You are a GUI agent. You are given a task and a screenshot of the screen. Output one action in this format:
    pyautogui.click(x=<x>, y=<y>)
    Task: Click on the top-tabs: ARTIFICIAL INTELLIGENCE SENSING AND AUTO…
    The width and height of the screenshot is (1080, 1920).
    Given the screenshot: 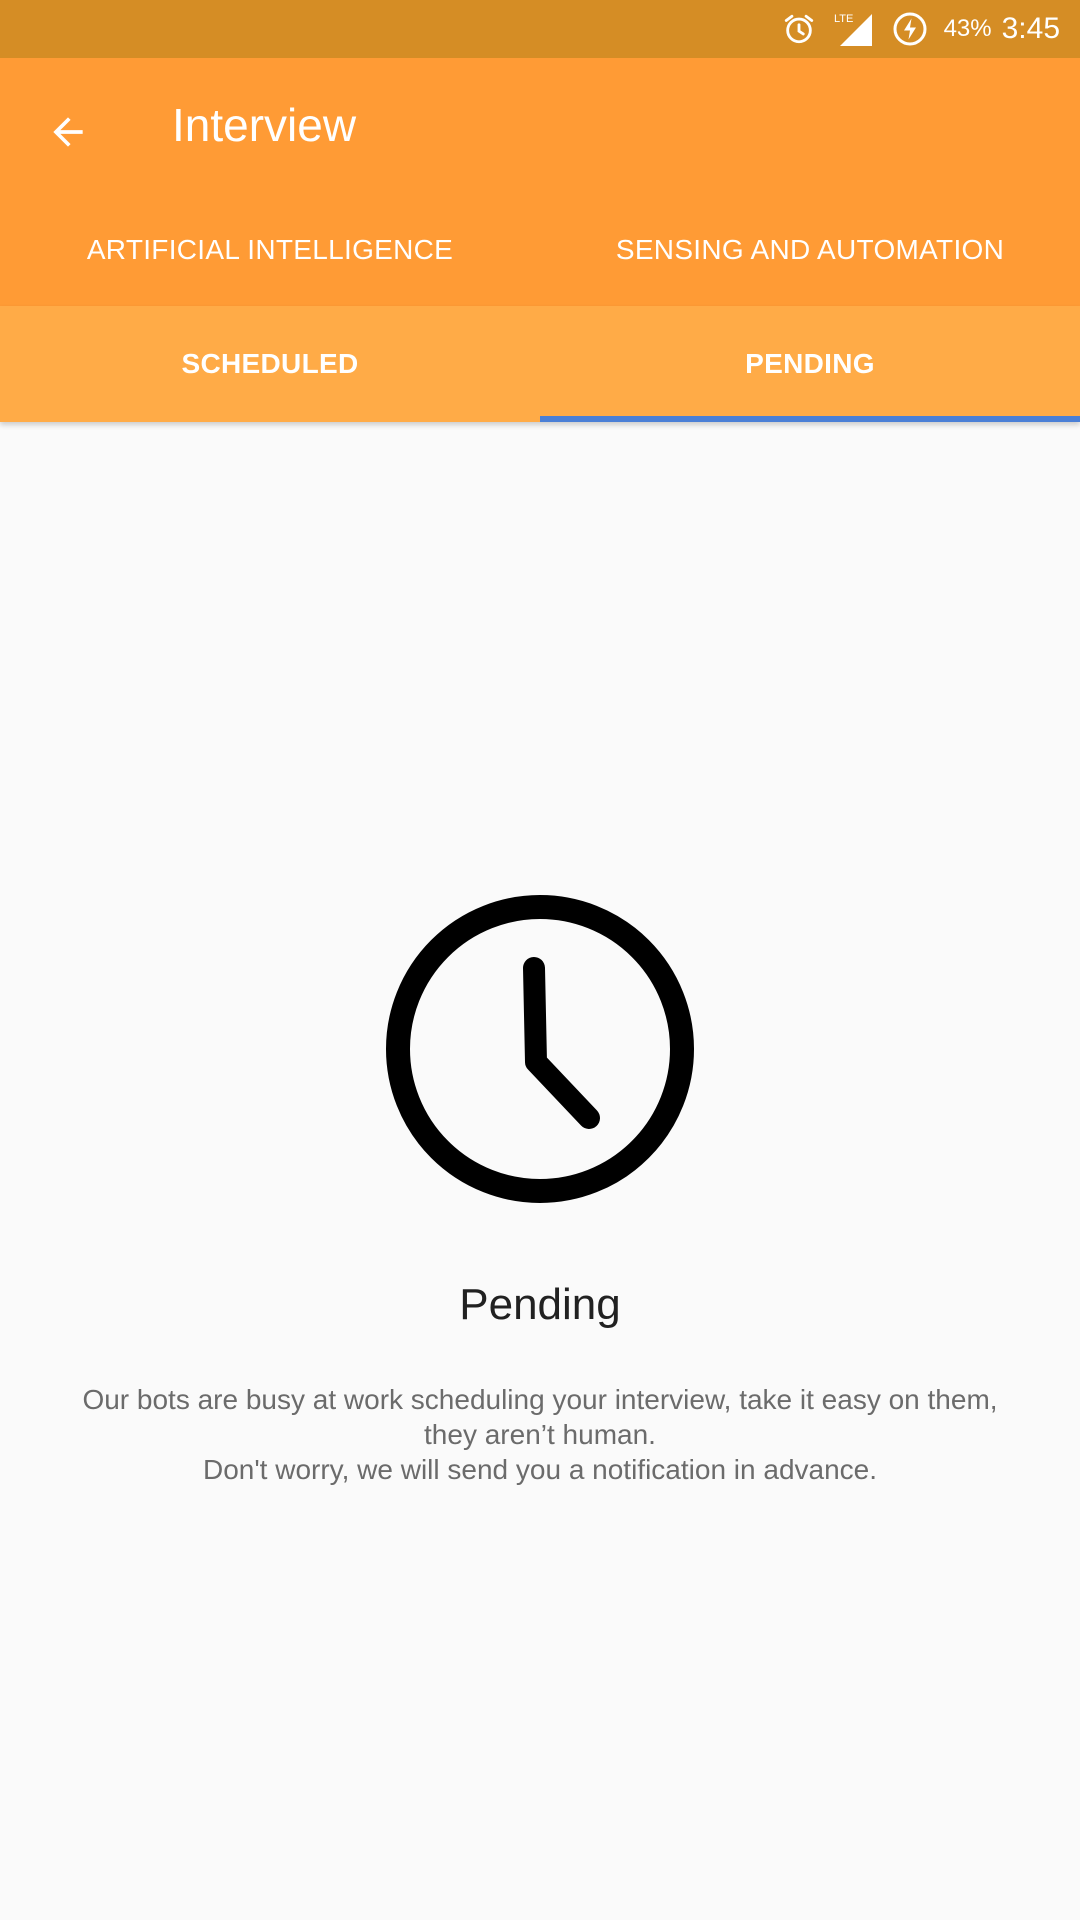 What is the action you would take?
    pyautogui.click(x=540, y=249)
    